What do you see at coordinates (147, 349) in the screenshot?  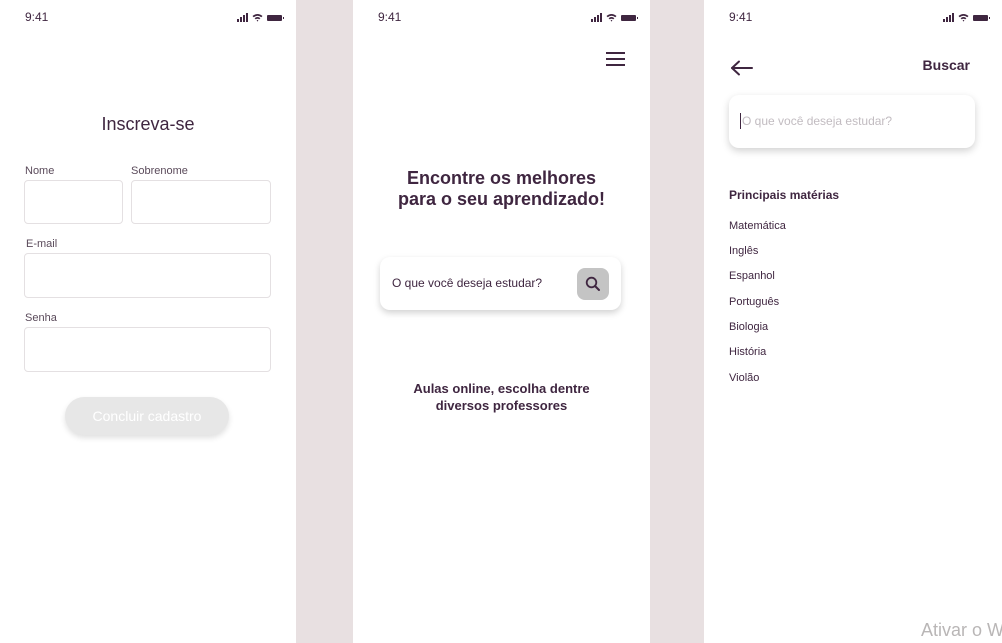 I see `password-field` at bounding box center [147, 349].